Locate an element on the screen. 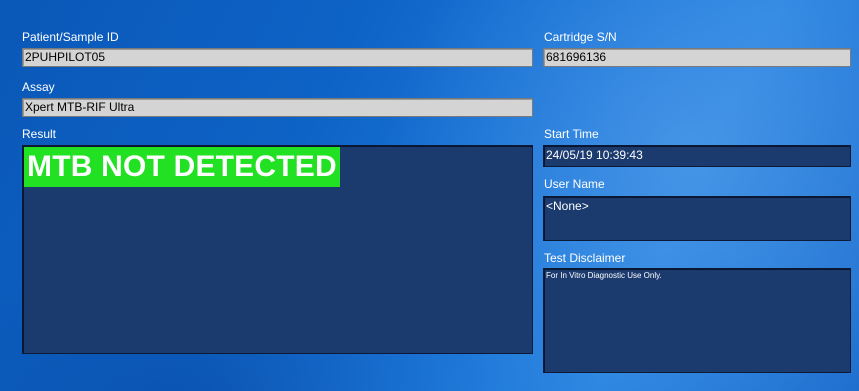 This screenshot has height=391, width=859. result-label: Result is located at coordinates (39, 134).